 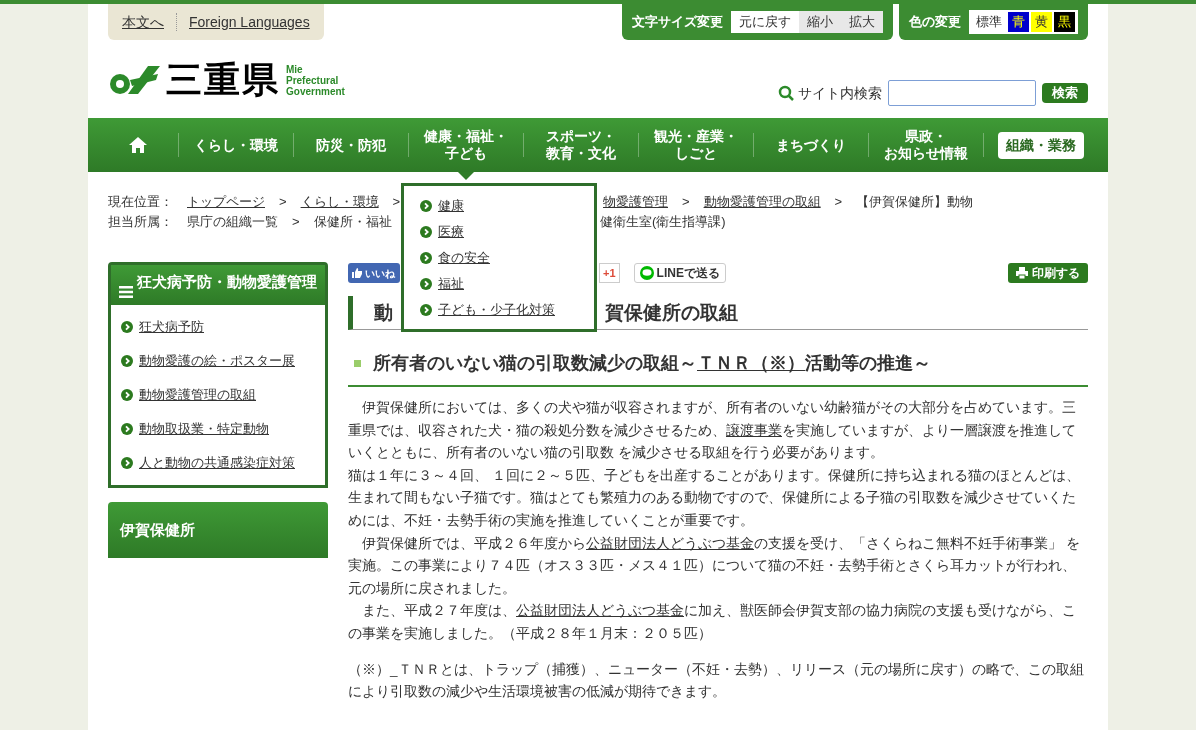 I want to click on body-paragraph: 伊賀保健所では、平成２６年度から公益財団法人どうぶつ基金の支援を受け、「さくらねこ無料不妊手術事業」 を実施。この事業により７４匹（オス３３匹・メス４１匹）について猫の不妊・去勢手術とさくら耳カットが行われ、元の場所に戻されました。, so click(x=714, y=566).